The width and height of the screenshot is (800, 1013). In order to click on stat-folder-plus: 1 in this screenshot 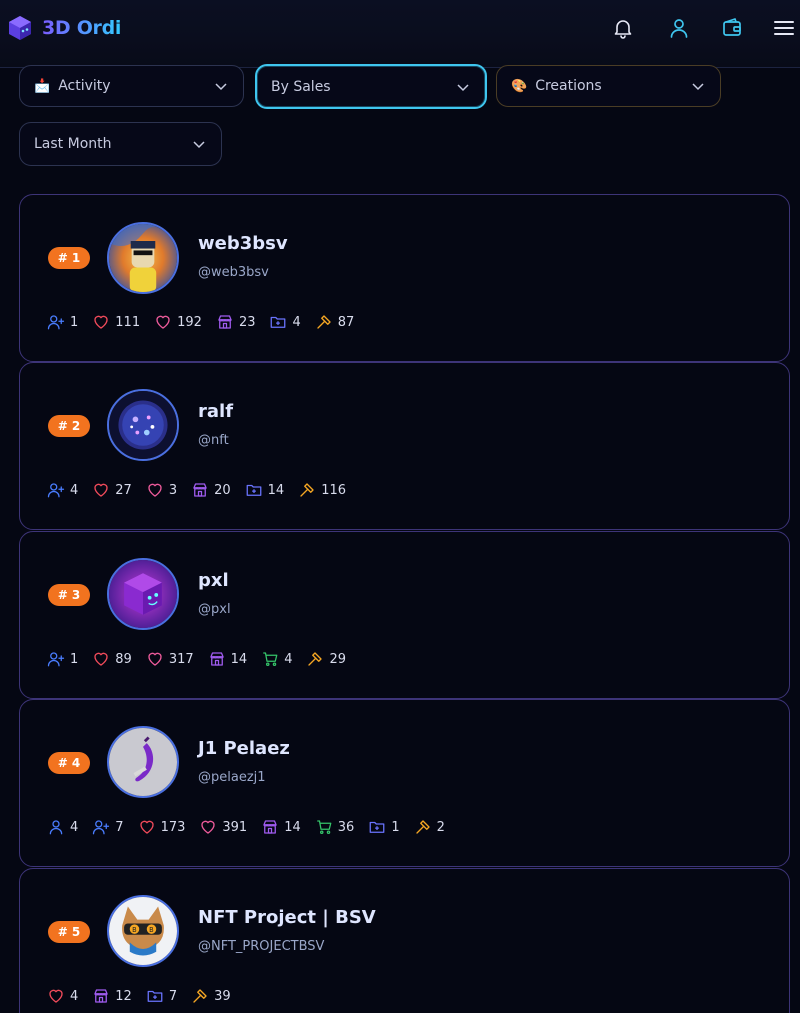, I will do `click(384, 827)`.